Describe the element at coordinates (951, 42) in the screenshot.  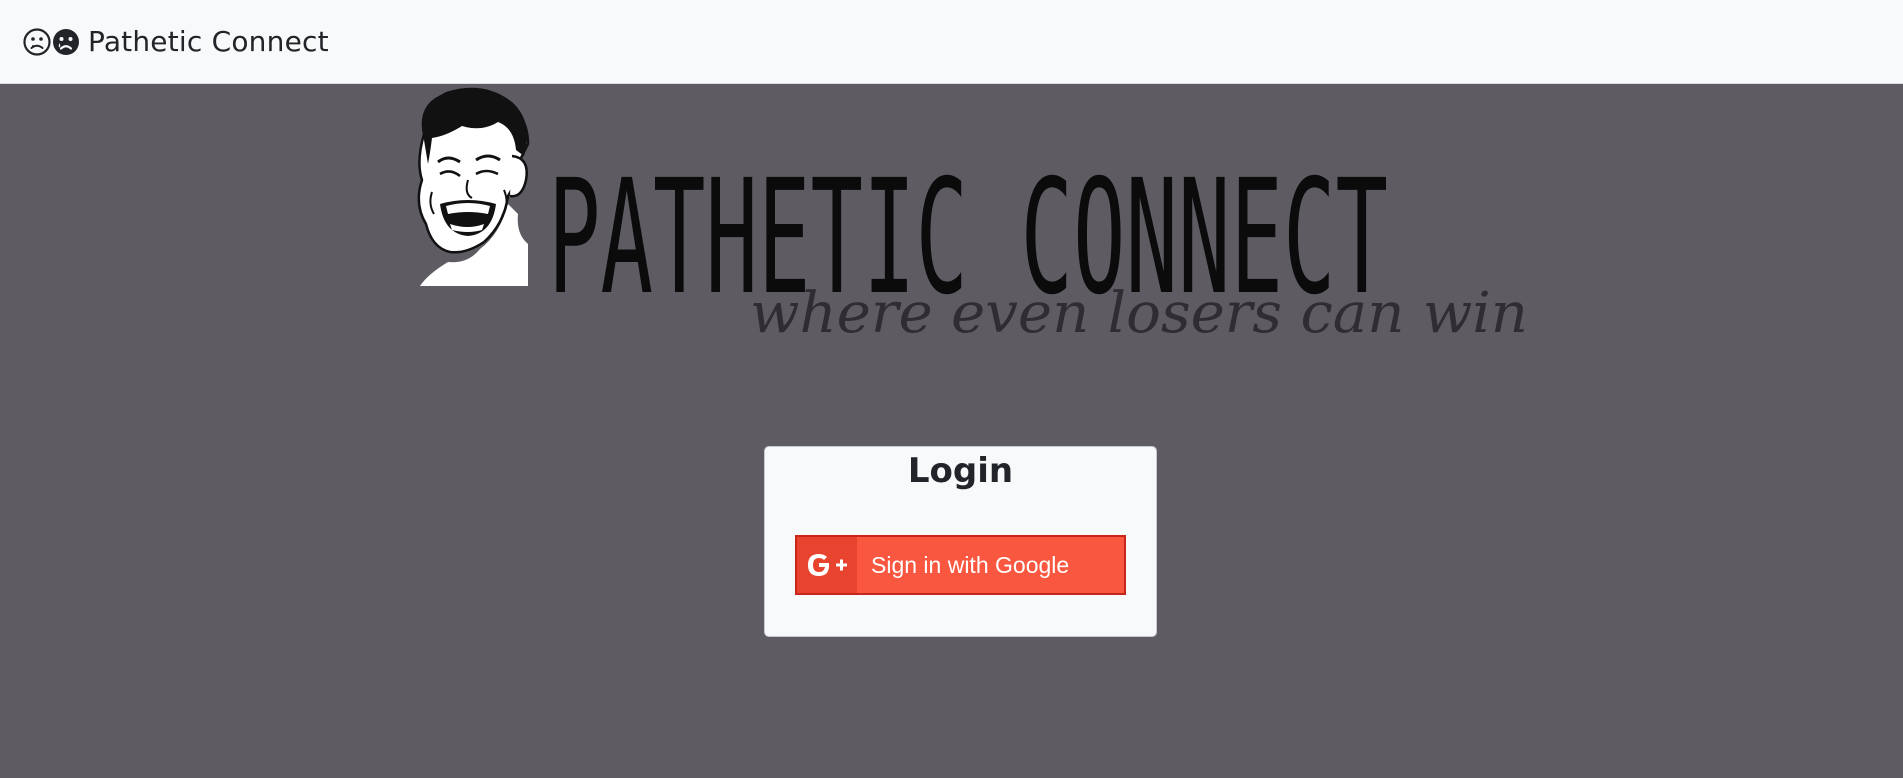
I see `top-navbar: Pathetic Connect` at that location.